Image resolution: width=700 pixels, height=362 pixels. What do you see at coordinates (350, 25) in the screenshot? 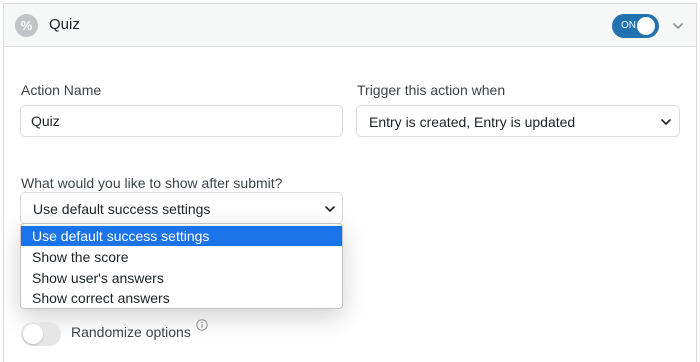
I see `panel-header: % Quiz ON` at bounding box center [350, 25].